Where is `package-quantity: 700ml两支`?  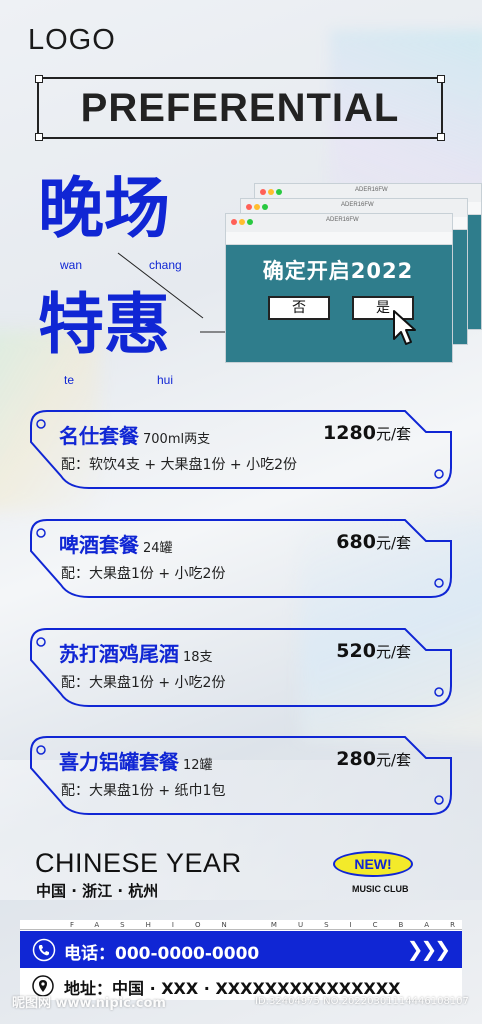
package-quantity: 700ml两支 is located at coordinates (177, 439).